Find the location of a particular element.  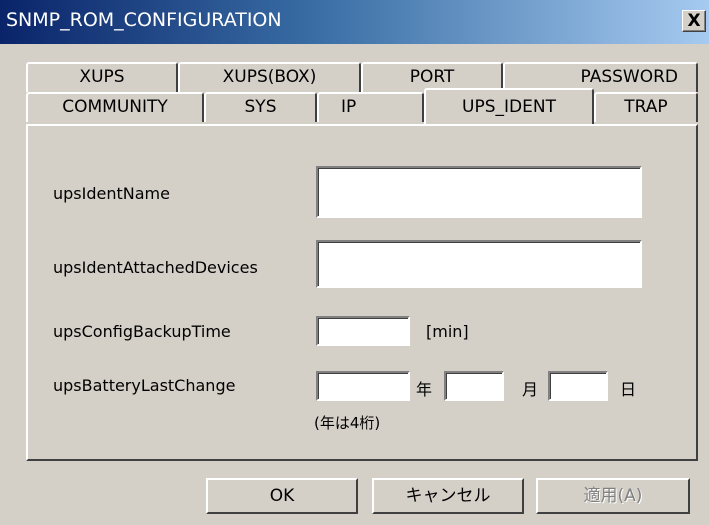

month-unit: 月 is located at coordinates (530, 389).